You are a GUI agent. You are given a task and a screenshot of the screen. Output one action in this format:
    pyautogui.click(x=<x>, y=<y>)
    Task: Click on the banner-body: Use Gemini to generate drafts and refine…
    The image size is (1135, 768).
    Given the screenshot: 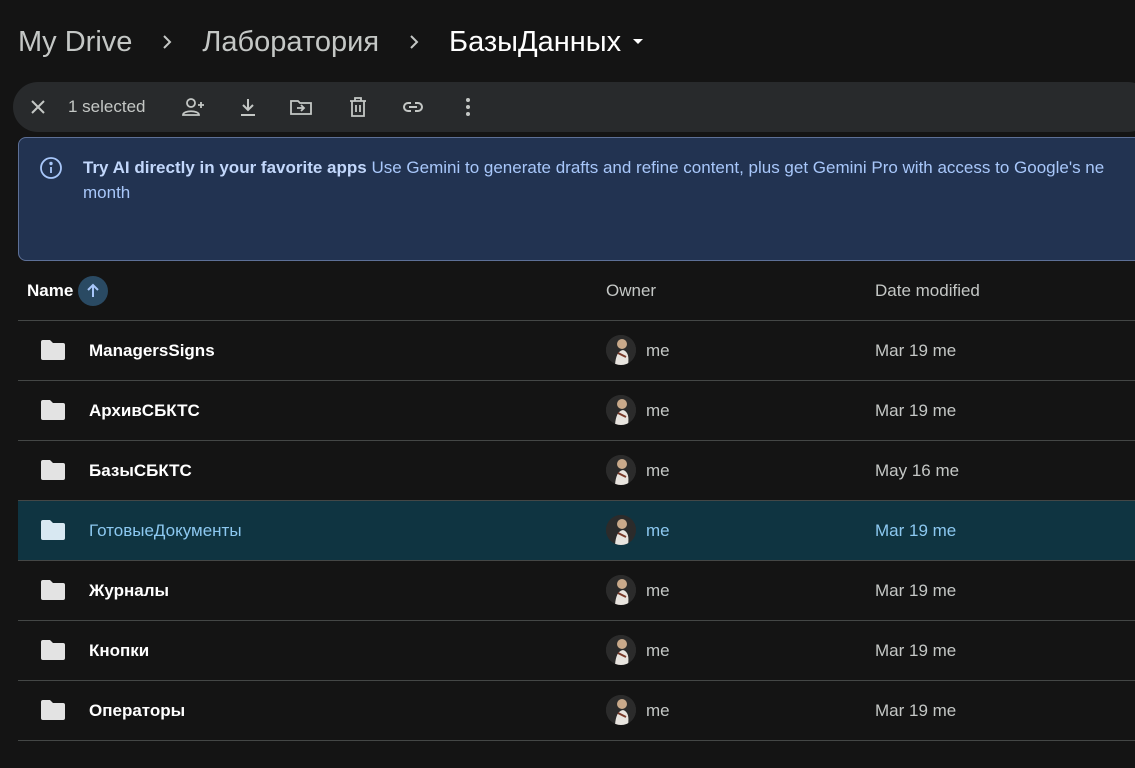 What is the action you would take?
    pyautogui.click(x=738, y=167)
    